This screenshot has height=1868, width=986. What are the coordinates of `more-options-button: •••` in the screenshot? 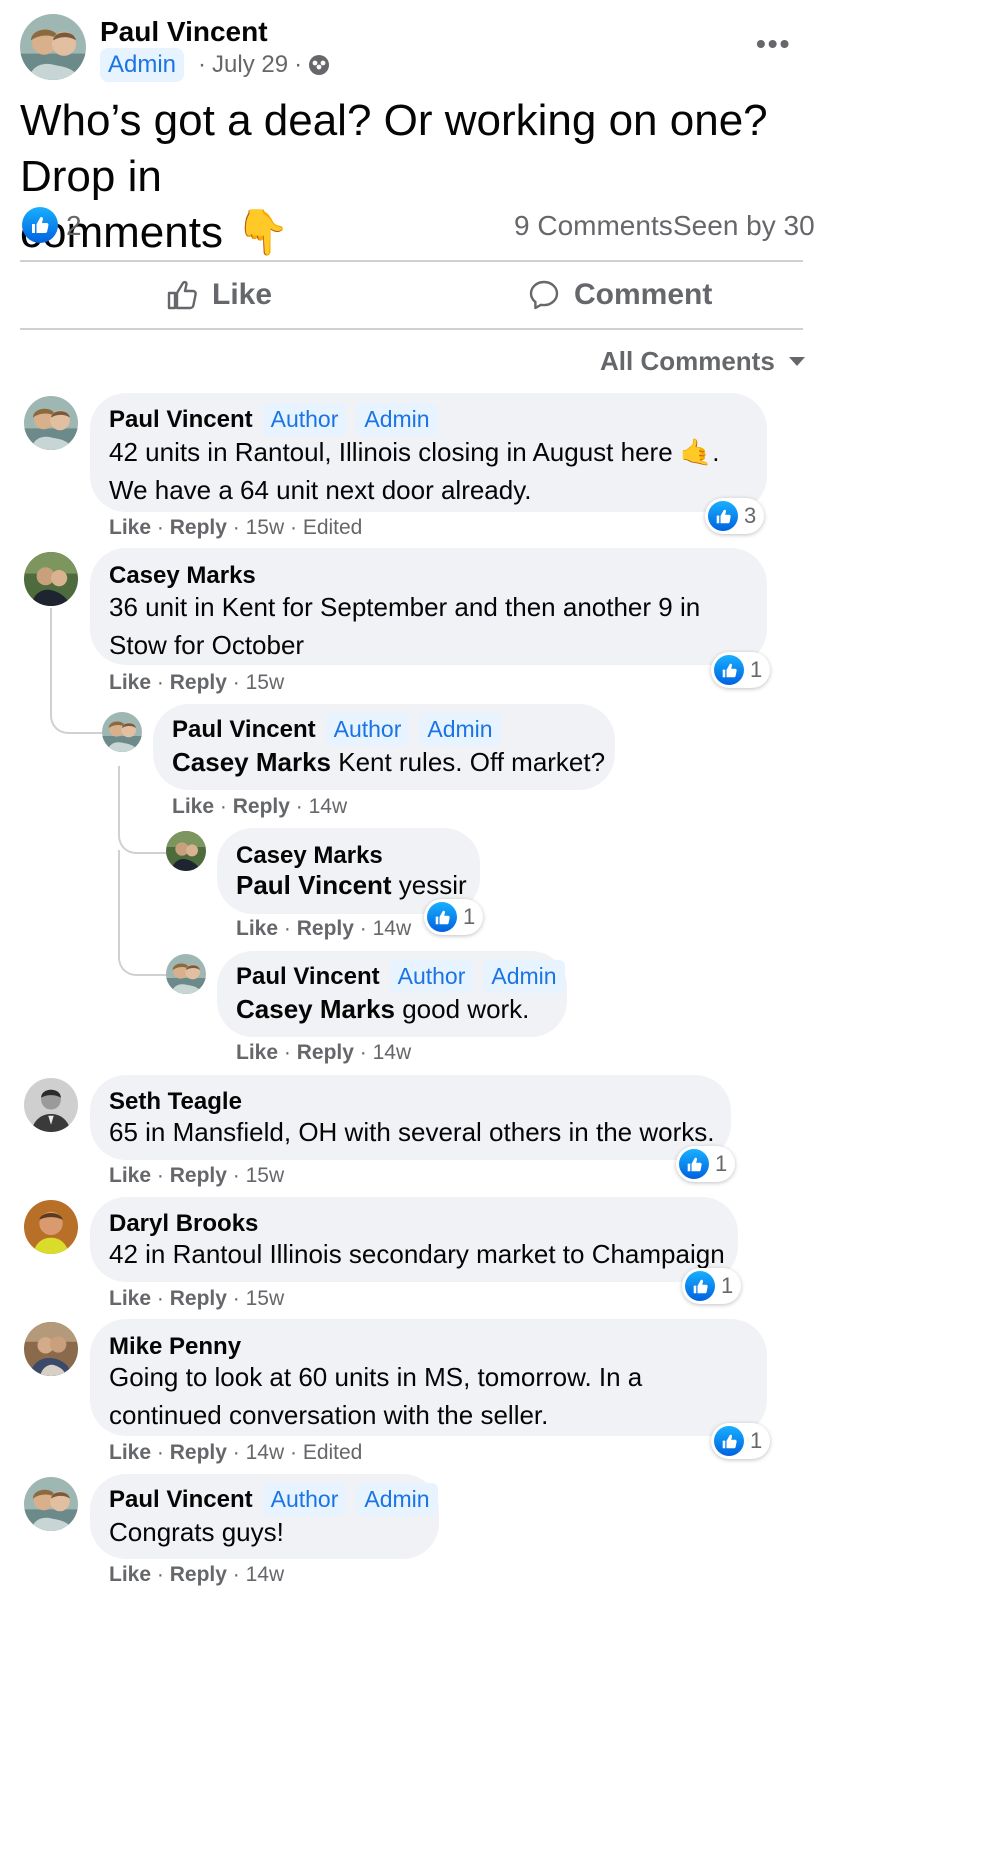 It's located at (773, 44).